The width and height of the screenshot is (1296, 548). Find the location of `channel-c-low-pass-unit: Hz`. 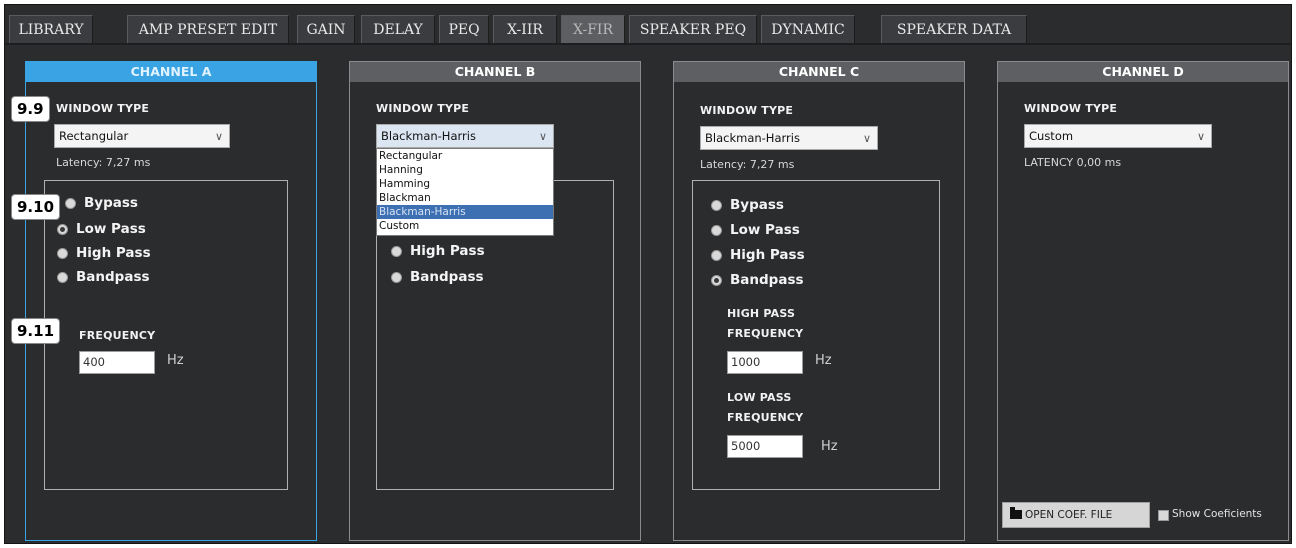

channel-c-low-pass-unit: Hz is located at coordinates (829, 446).